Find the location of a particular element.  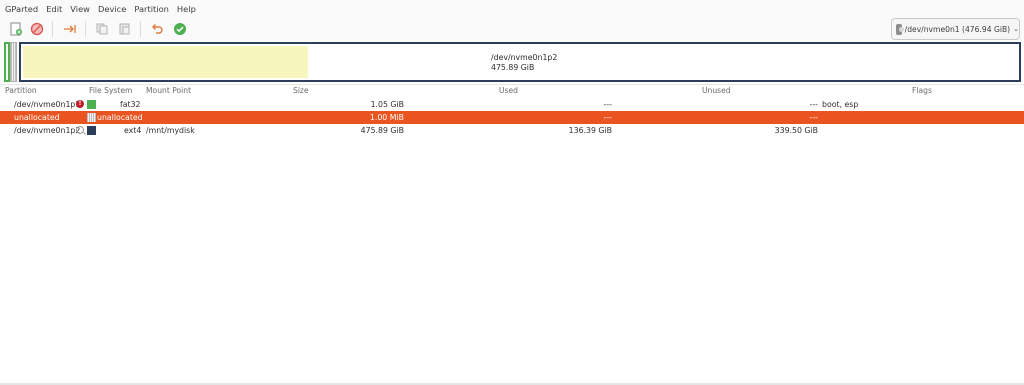

paste-button is located at coordinates (125, 29).